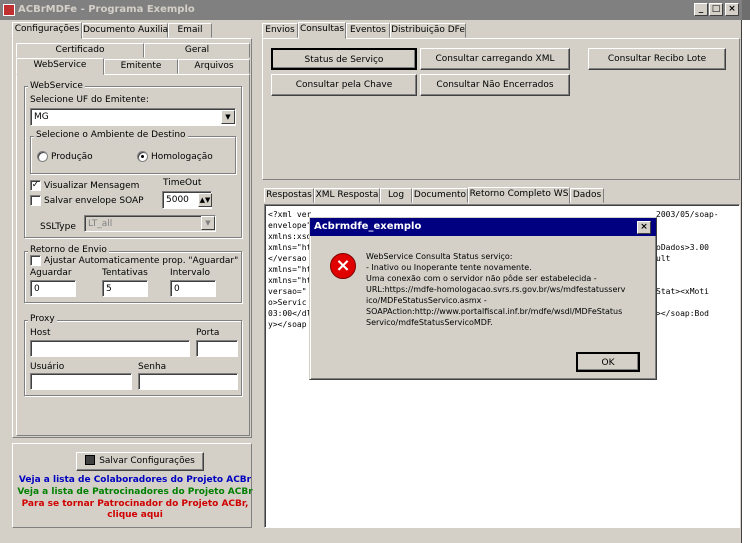  What do you see at coordinates (732, 9) in the screenshot?
I see `close-button: ×` at bounding box center [732, 9].